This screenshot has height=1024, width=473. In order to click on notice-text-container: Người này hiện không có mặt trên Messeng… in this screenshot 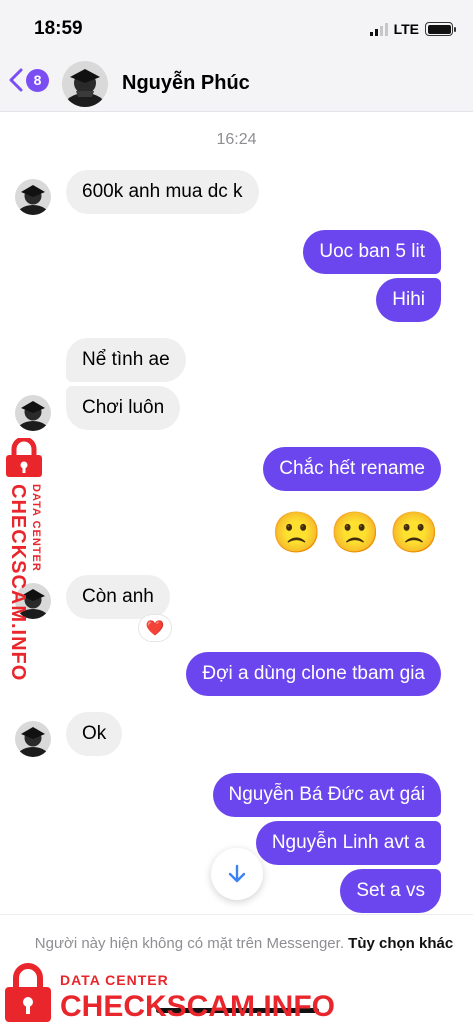, I will do `click(244, 944)`.